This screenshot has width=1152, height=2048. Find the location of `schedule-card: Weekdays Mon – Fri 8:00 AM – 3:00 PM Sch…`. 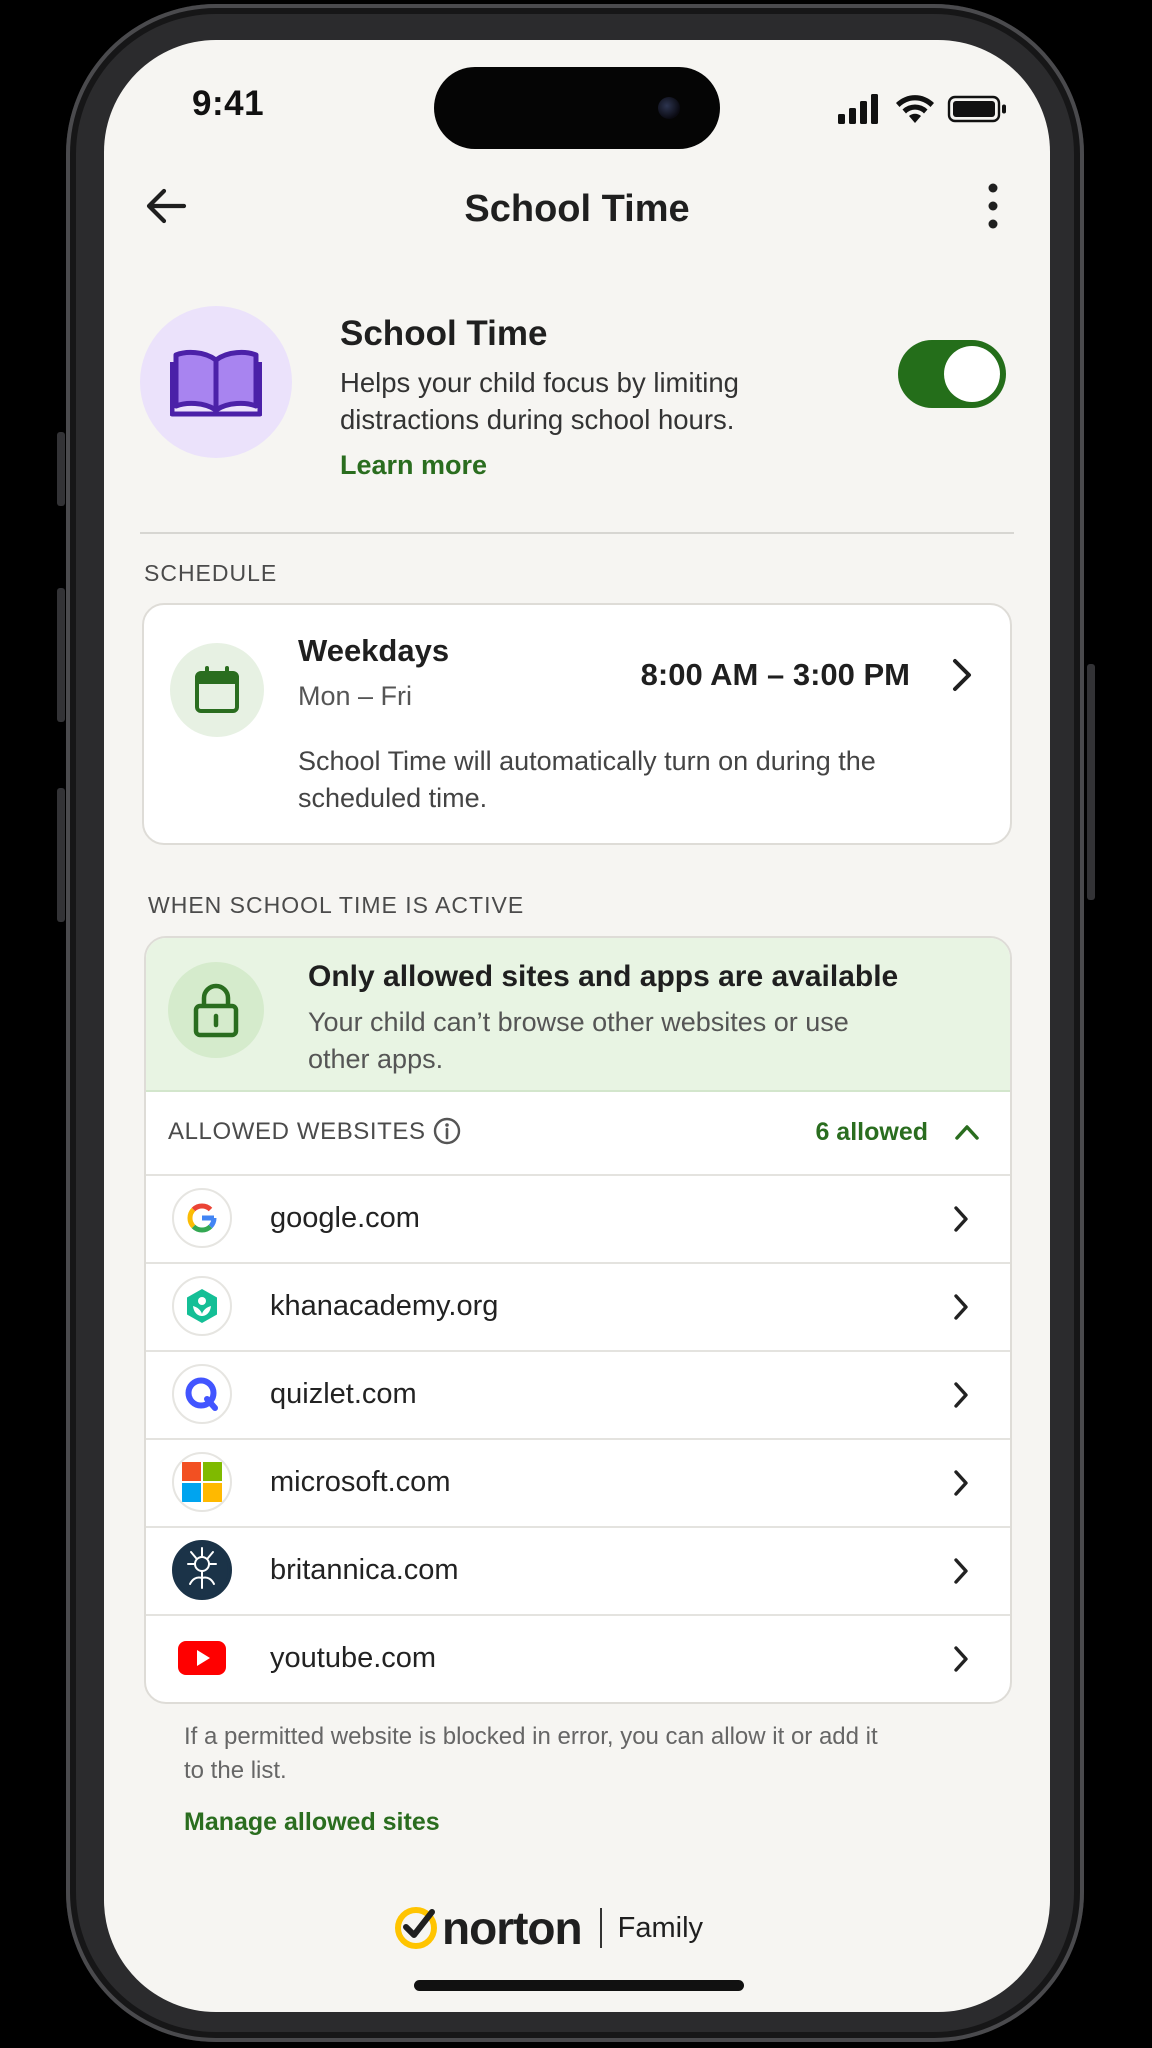

schedule-card: Weekdays Mon – Fri 8:00 AM – 3:00 PM Sch… is located at coordinates (577, 724).